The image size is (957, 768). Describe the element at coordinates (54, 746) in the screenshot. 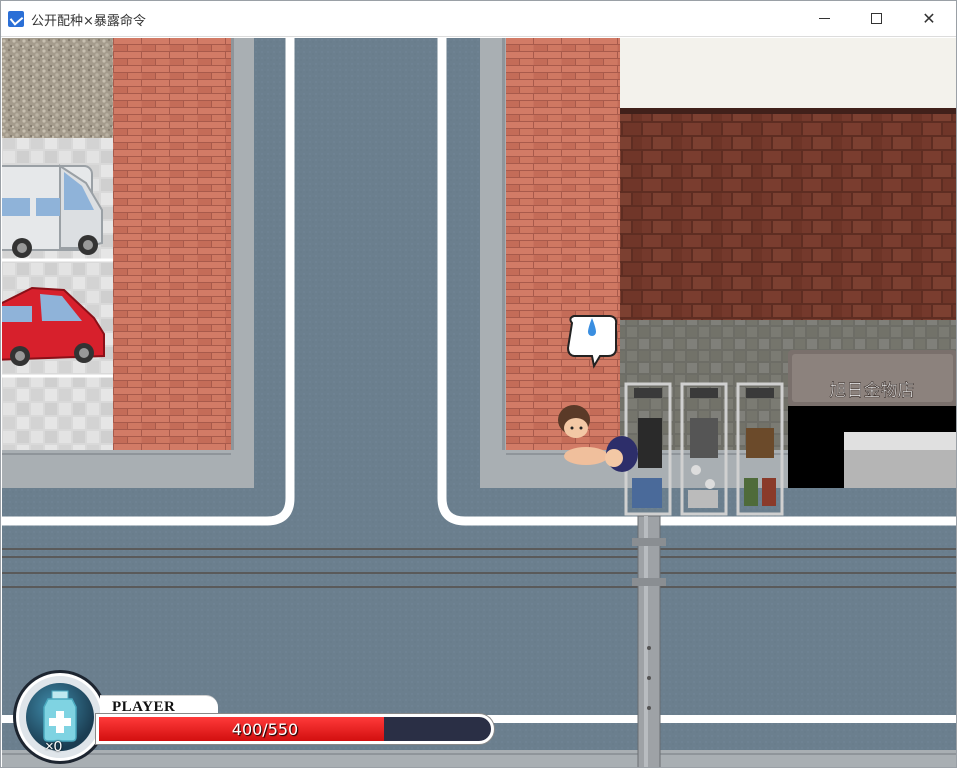

I see `potion-count: ×0` at that location.